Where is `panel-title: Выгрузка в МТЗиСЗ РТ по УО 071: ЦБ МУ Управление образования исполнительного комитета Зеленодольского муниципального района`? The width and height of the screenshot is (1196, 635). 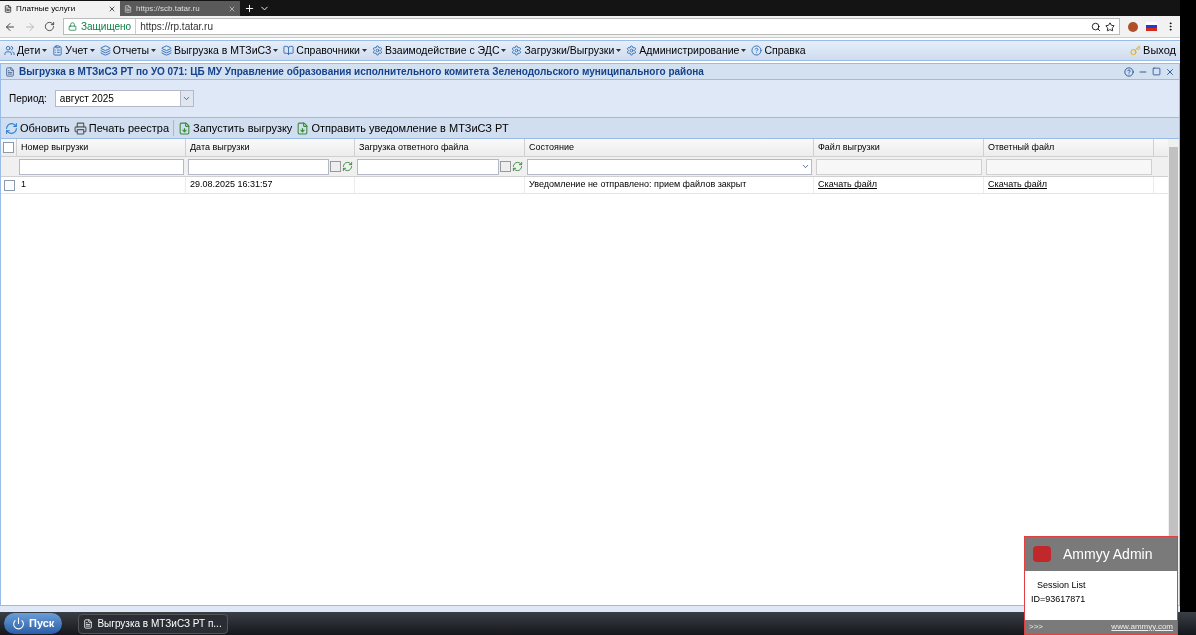 panel-title: Выгрузка в МТЗиСЗ РТ по УО 071: ЦБ МУ Управление образования исполнительного комитета Зеленодольского муниципального района is located at coordinates (362, 72).